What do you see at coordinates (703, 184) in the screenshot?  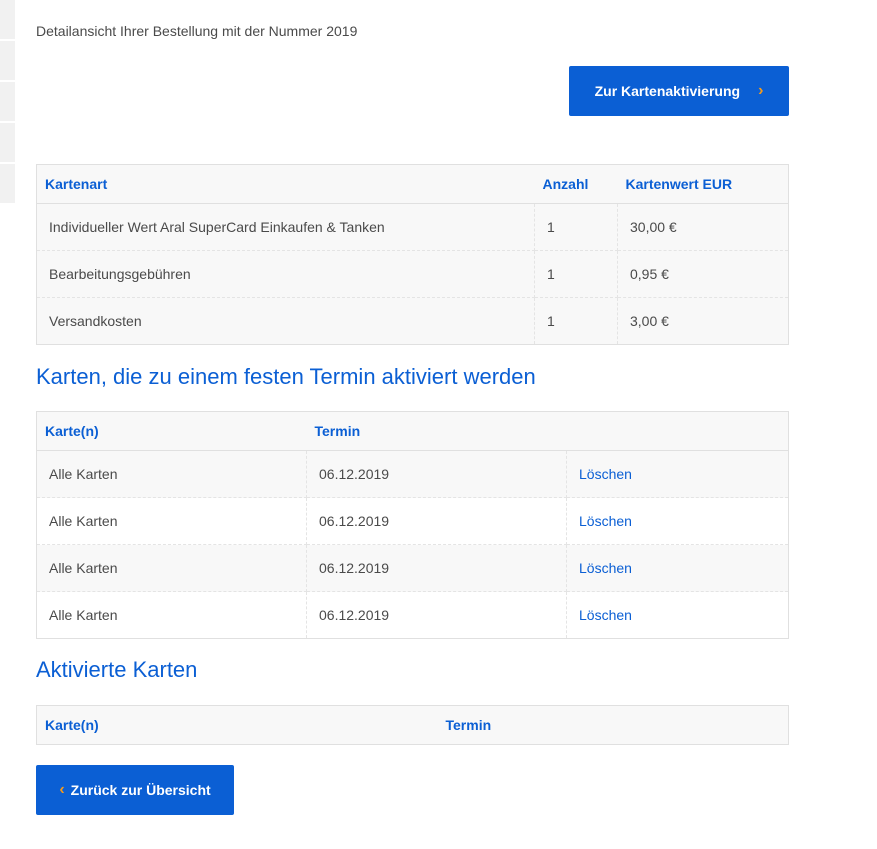 I see `column-header-card-value: Kartenwert EUR` at bounding box center [703, 184].